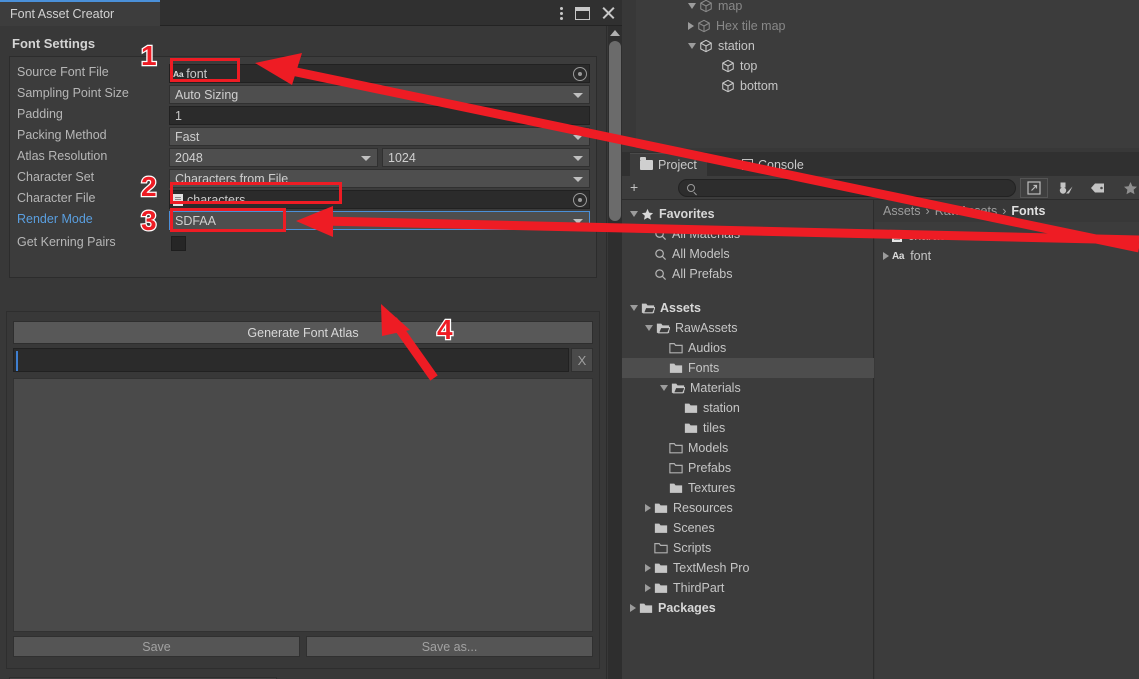 The height and width of the screenshot is (679, 1139). What do you see at coordinates (73, 93) in the screenshot?
I see `label-sampling-point-size: Sampling Point Size` at bounding box center [73, 93].